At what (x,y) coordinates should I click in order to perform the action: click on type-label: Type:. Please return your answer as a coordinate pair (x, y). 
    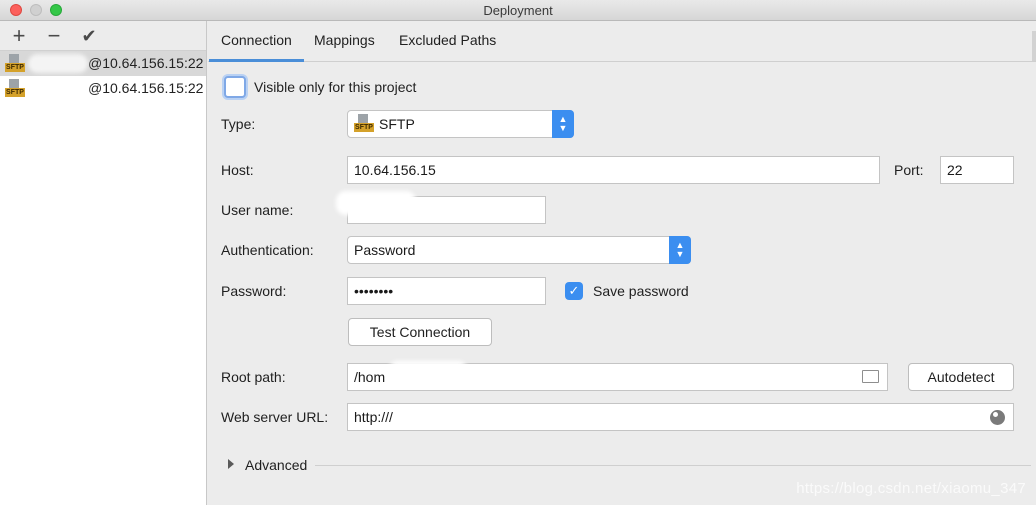
    Looking at the image, I should click on (238, 124).